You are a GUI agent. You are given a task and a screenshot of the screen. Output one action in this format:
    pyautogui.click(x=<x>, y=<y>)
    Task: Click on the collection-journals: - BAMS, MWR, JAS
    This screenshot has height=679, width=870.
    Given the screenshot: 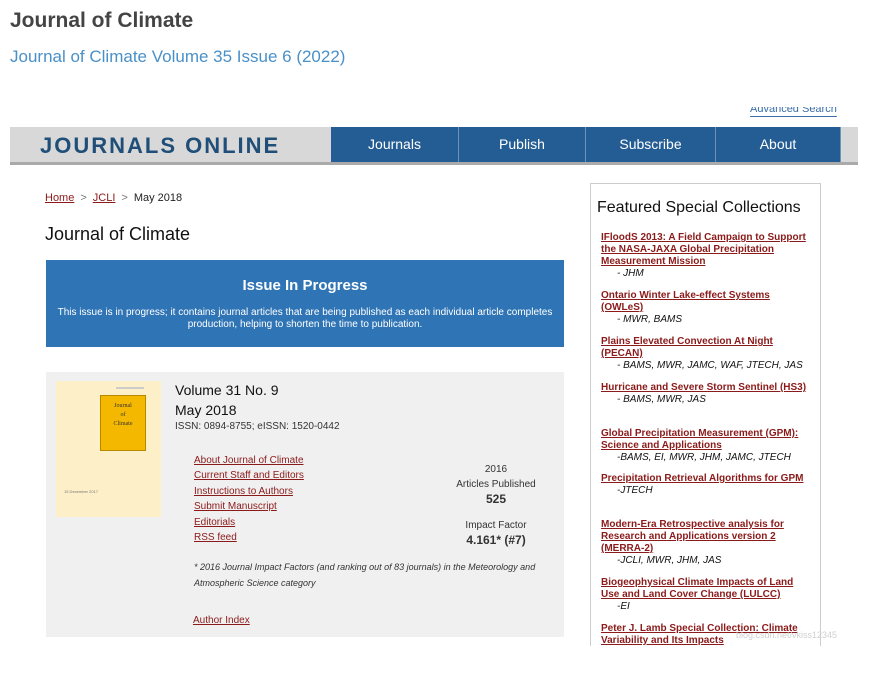 What is the action you would take?
    pyautogui.click(x=661, y=399)
    